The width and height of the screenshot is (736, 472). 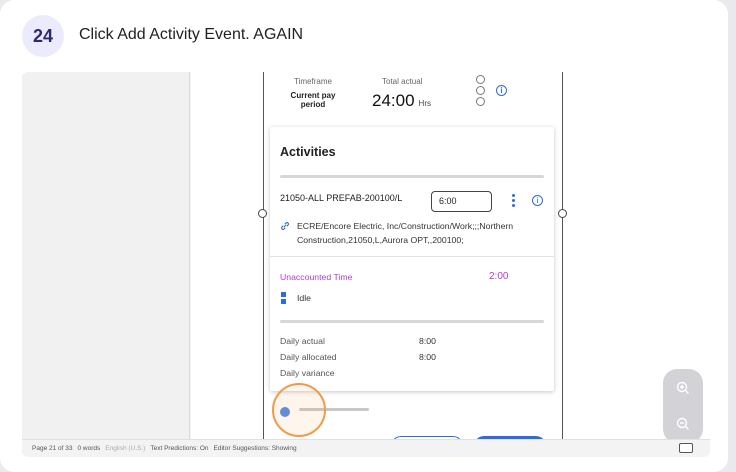 What do you see at coordinates (52, 448) in the screenshot?
I see `page-count: Page 21 of 33` at bounding box center [52, 448].